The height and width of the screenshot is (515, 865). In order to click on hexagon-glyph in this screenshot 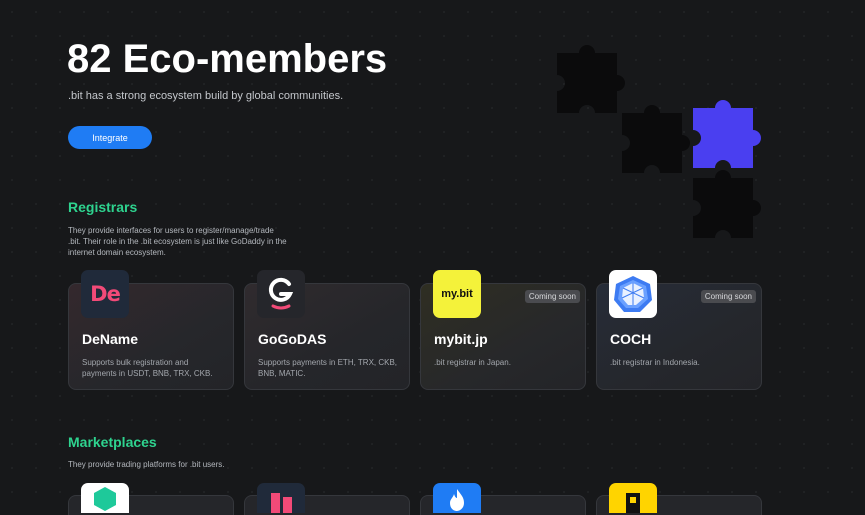, I will do `click(105, 499)`.